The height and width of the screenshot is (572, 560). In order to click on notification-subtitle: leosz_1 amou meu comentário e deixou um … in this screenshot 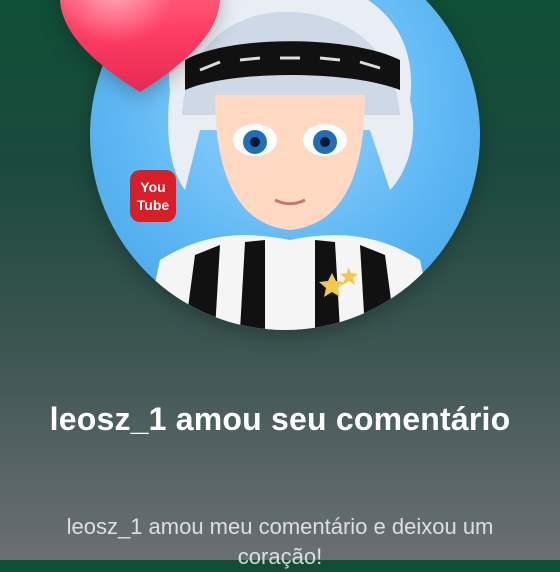, I will do `click(280, 541)`.